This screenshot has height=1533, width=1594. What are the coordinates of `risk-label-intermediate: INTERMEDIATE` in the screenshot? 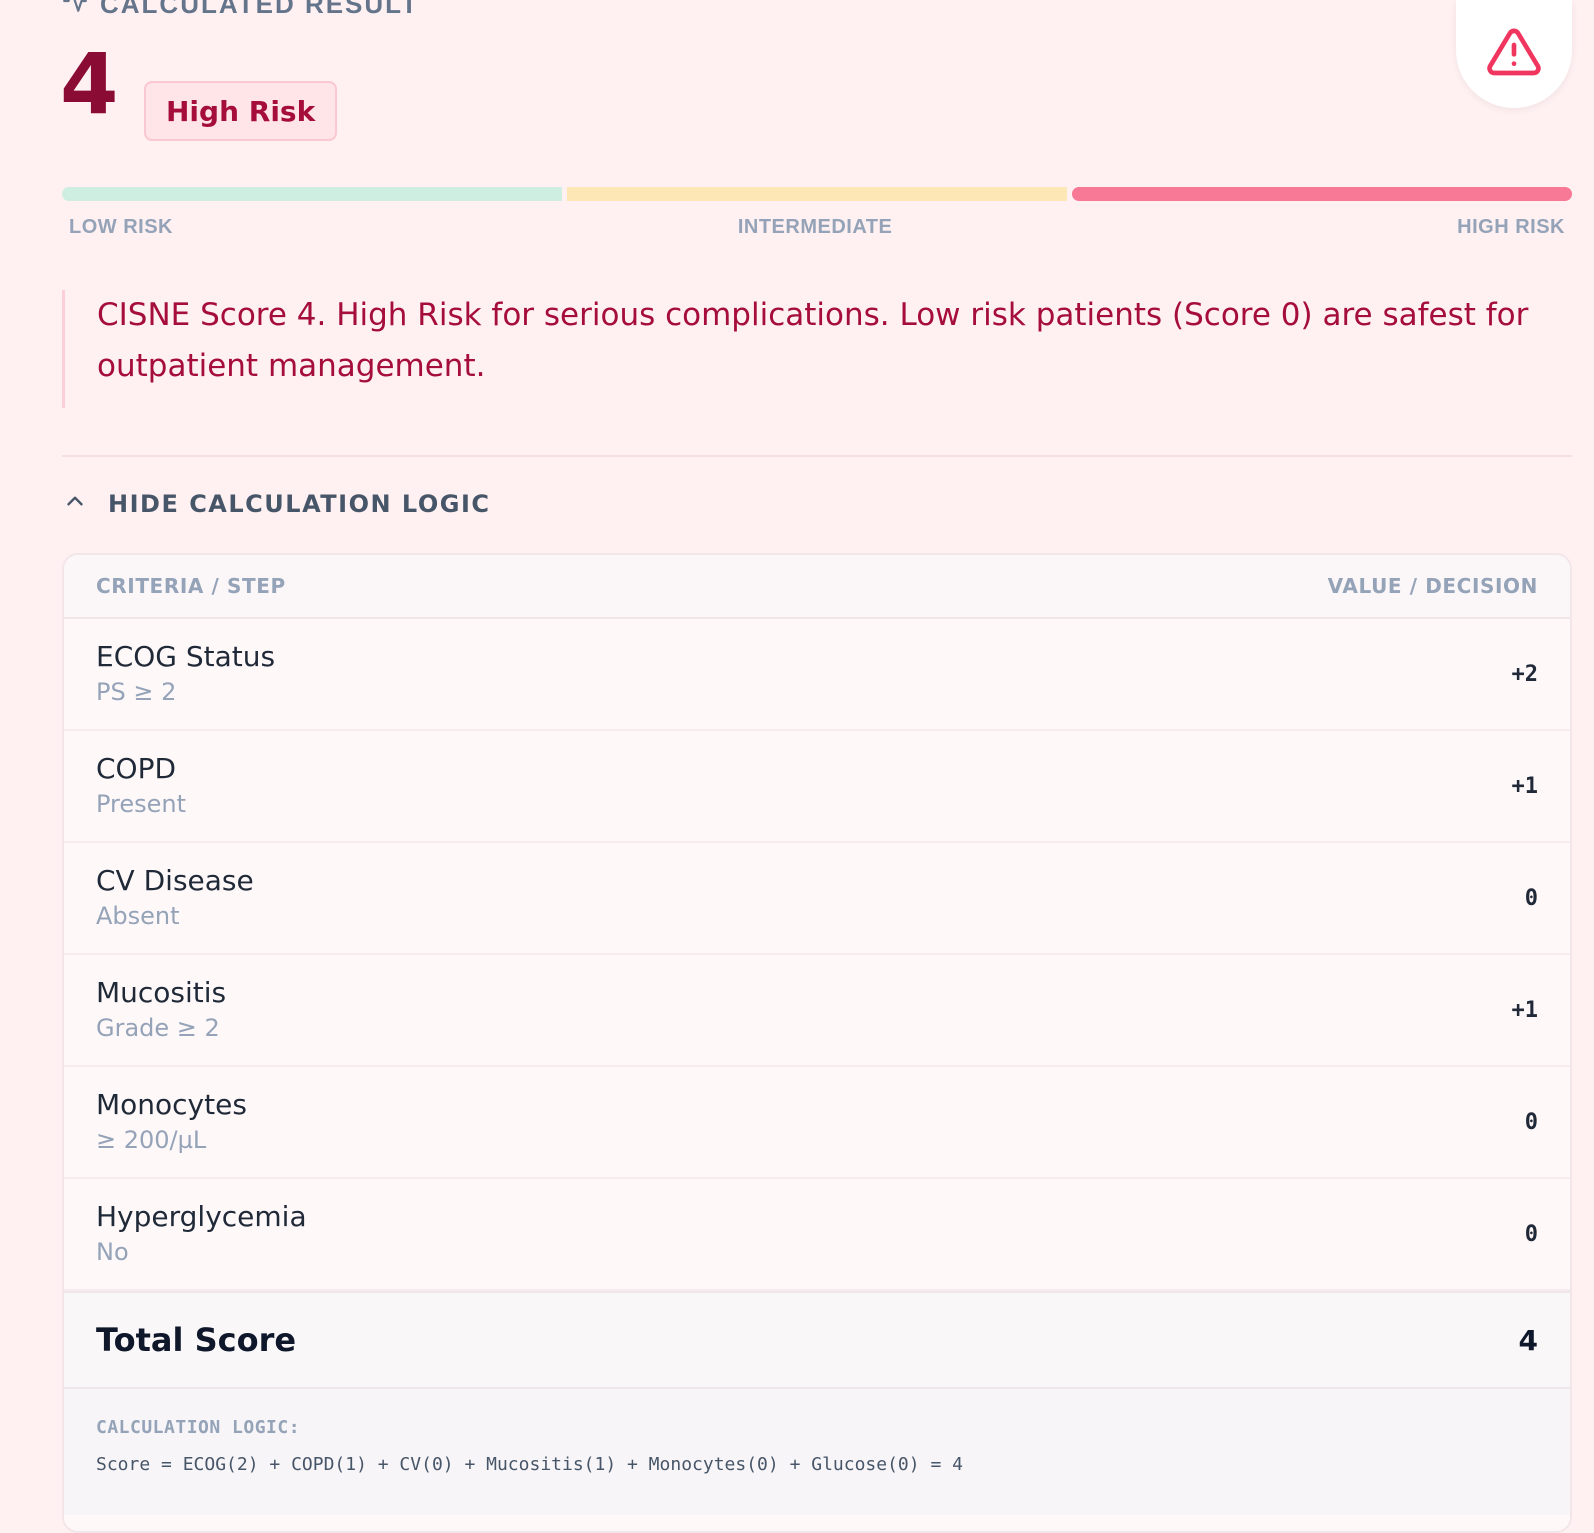 It's located at (815, 227).